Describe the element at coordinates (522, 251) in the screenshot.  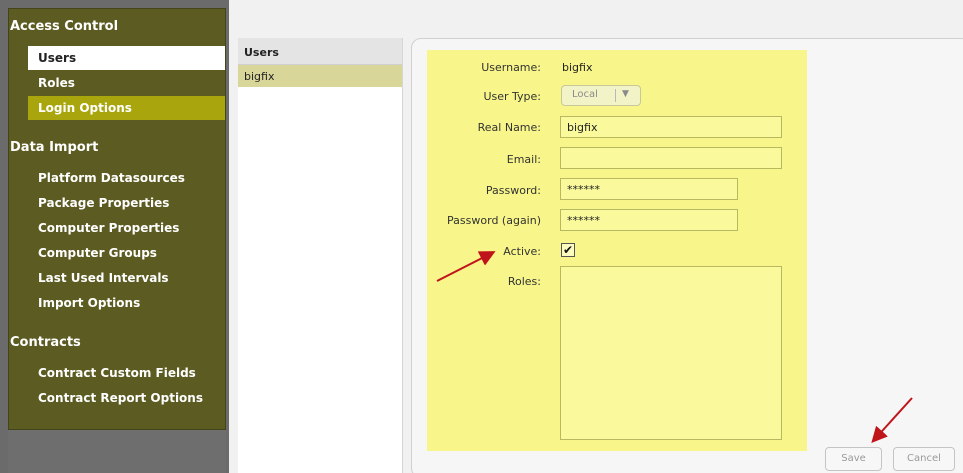
I see `active-label: Active:` at that location.